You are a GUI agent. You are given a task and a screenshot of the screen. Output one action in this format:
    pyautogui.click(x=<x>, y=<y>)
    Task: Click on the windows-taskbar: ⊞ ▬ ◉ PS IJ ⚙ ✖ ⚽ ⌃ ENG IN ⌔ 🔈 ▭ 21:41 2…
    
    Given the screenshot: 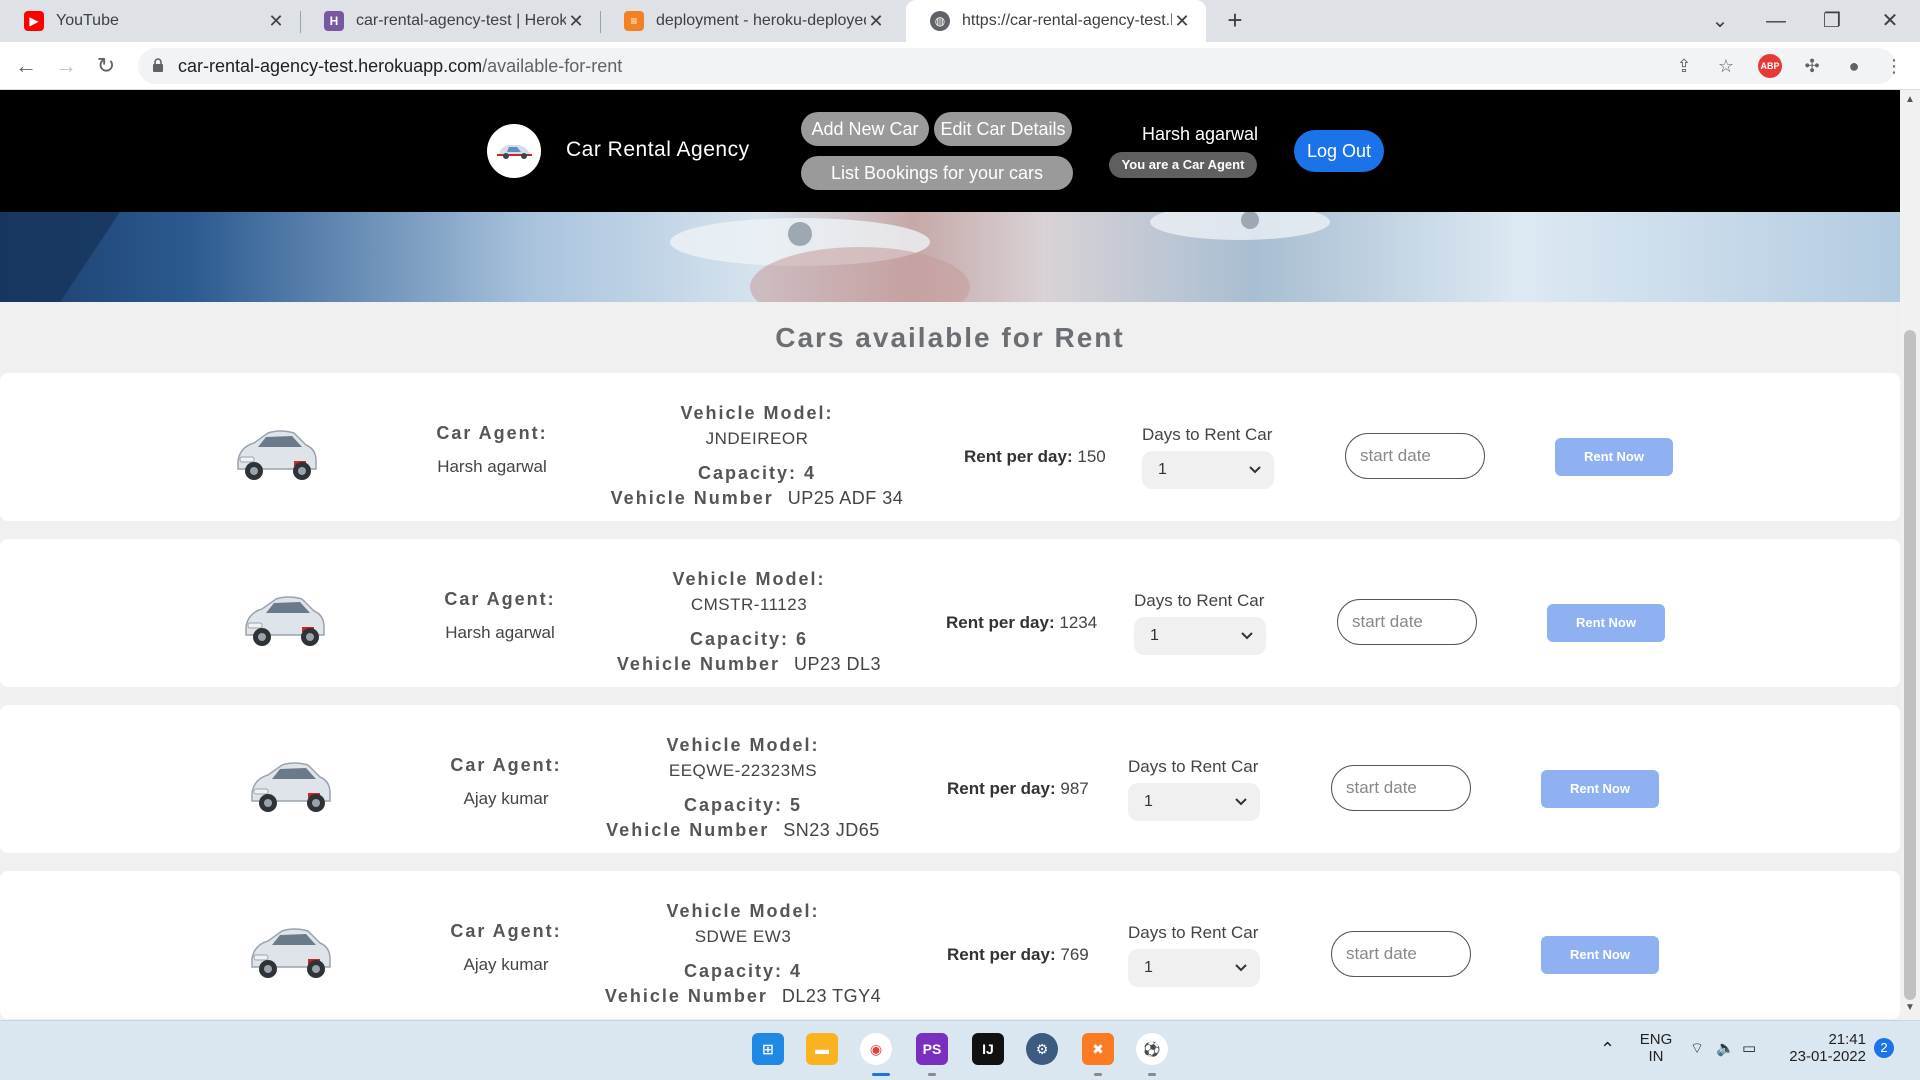 What is the action you would take?
    pyautogui.click(x=960, y=1050)
    